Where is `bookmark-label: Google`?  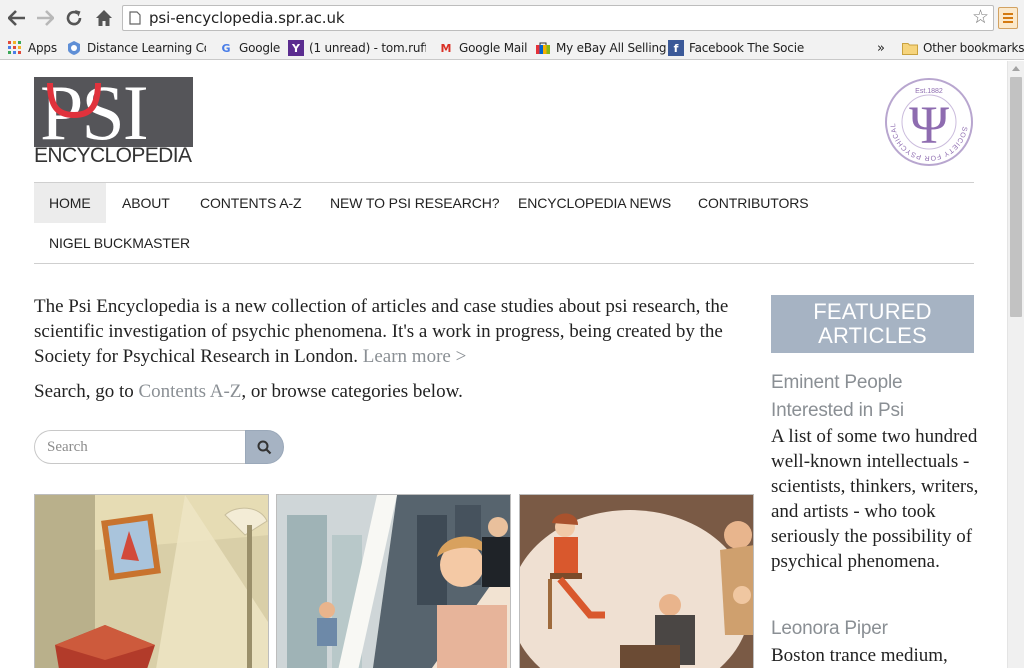
bookmark-label: Google is located at coordinates (260, 48).